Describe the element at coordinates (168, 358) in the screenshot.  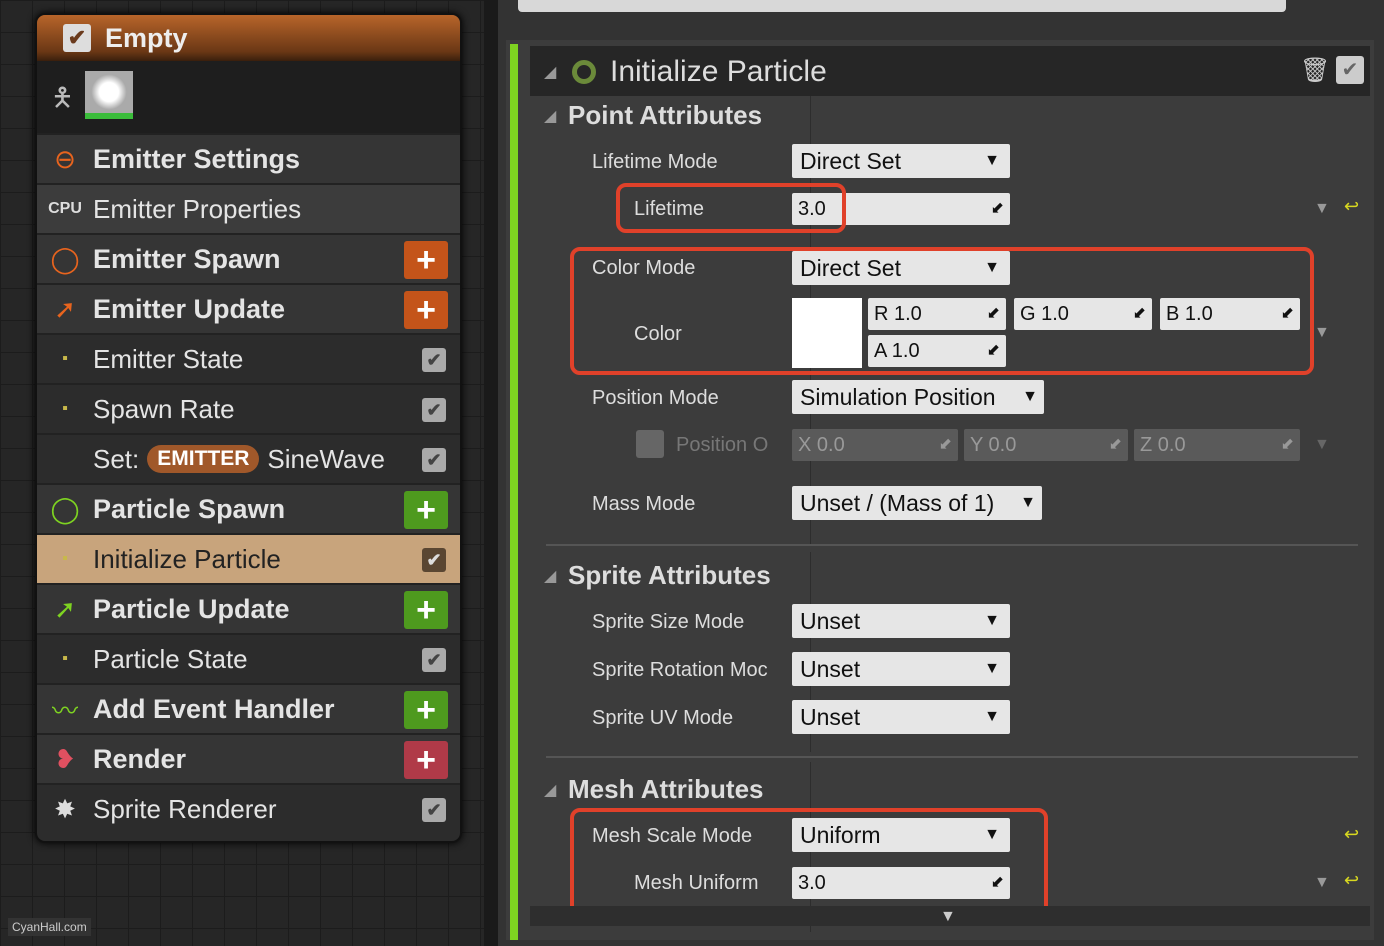
I see `row-label: Emitter State` at that location.